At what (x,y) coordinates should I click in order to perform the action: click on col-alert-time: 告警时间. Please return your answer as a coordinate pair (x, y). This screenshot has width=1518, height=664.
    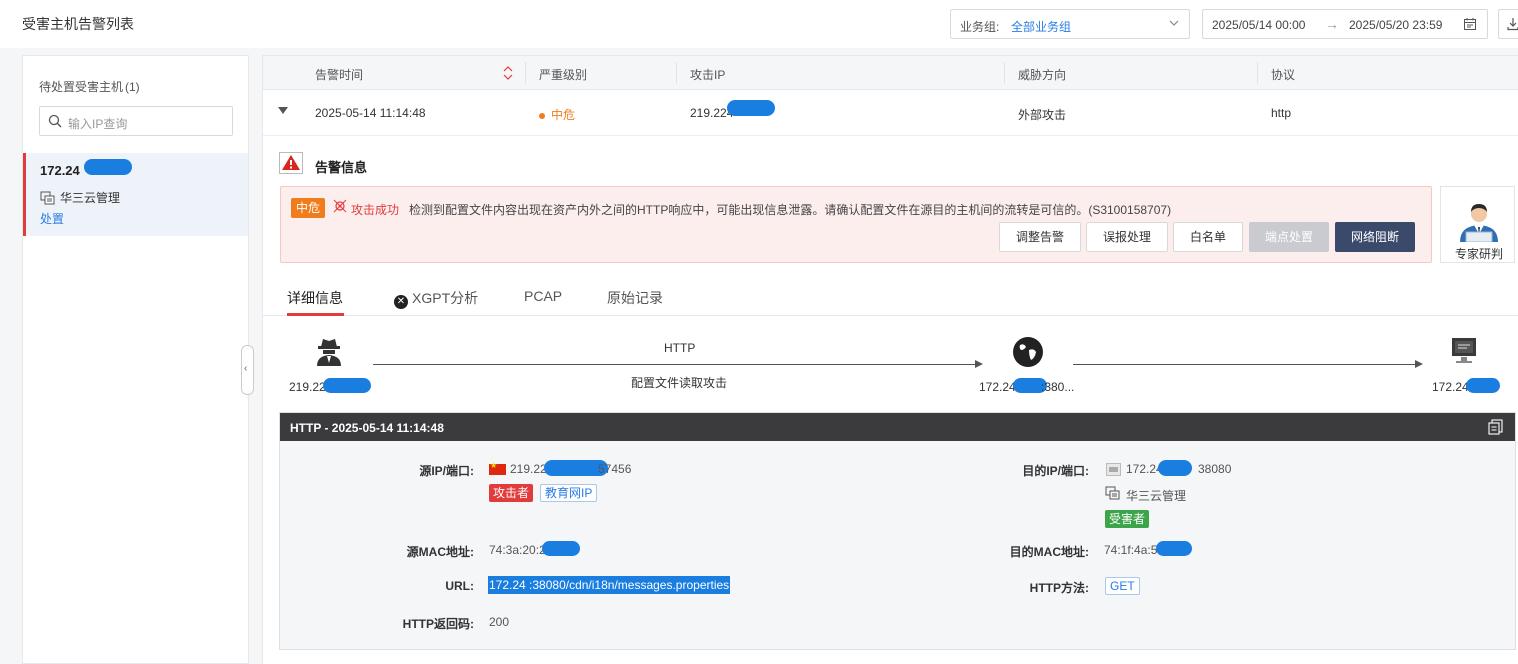
    Looking at the image, I should click on (339, 74).